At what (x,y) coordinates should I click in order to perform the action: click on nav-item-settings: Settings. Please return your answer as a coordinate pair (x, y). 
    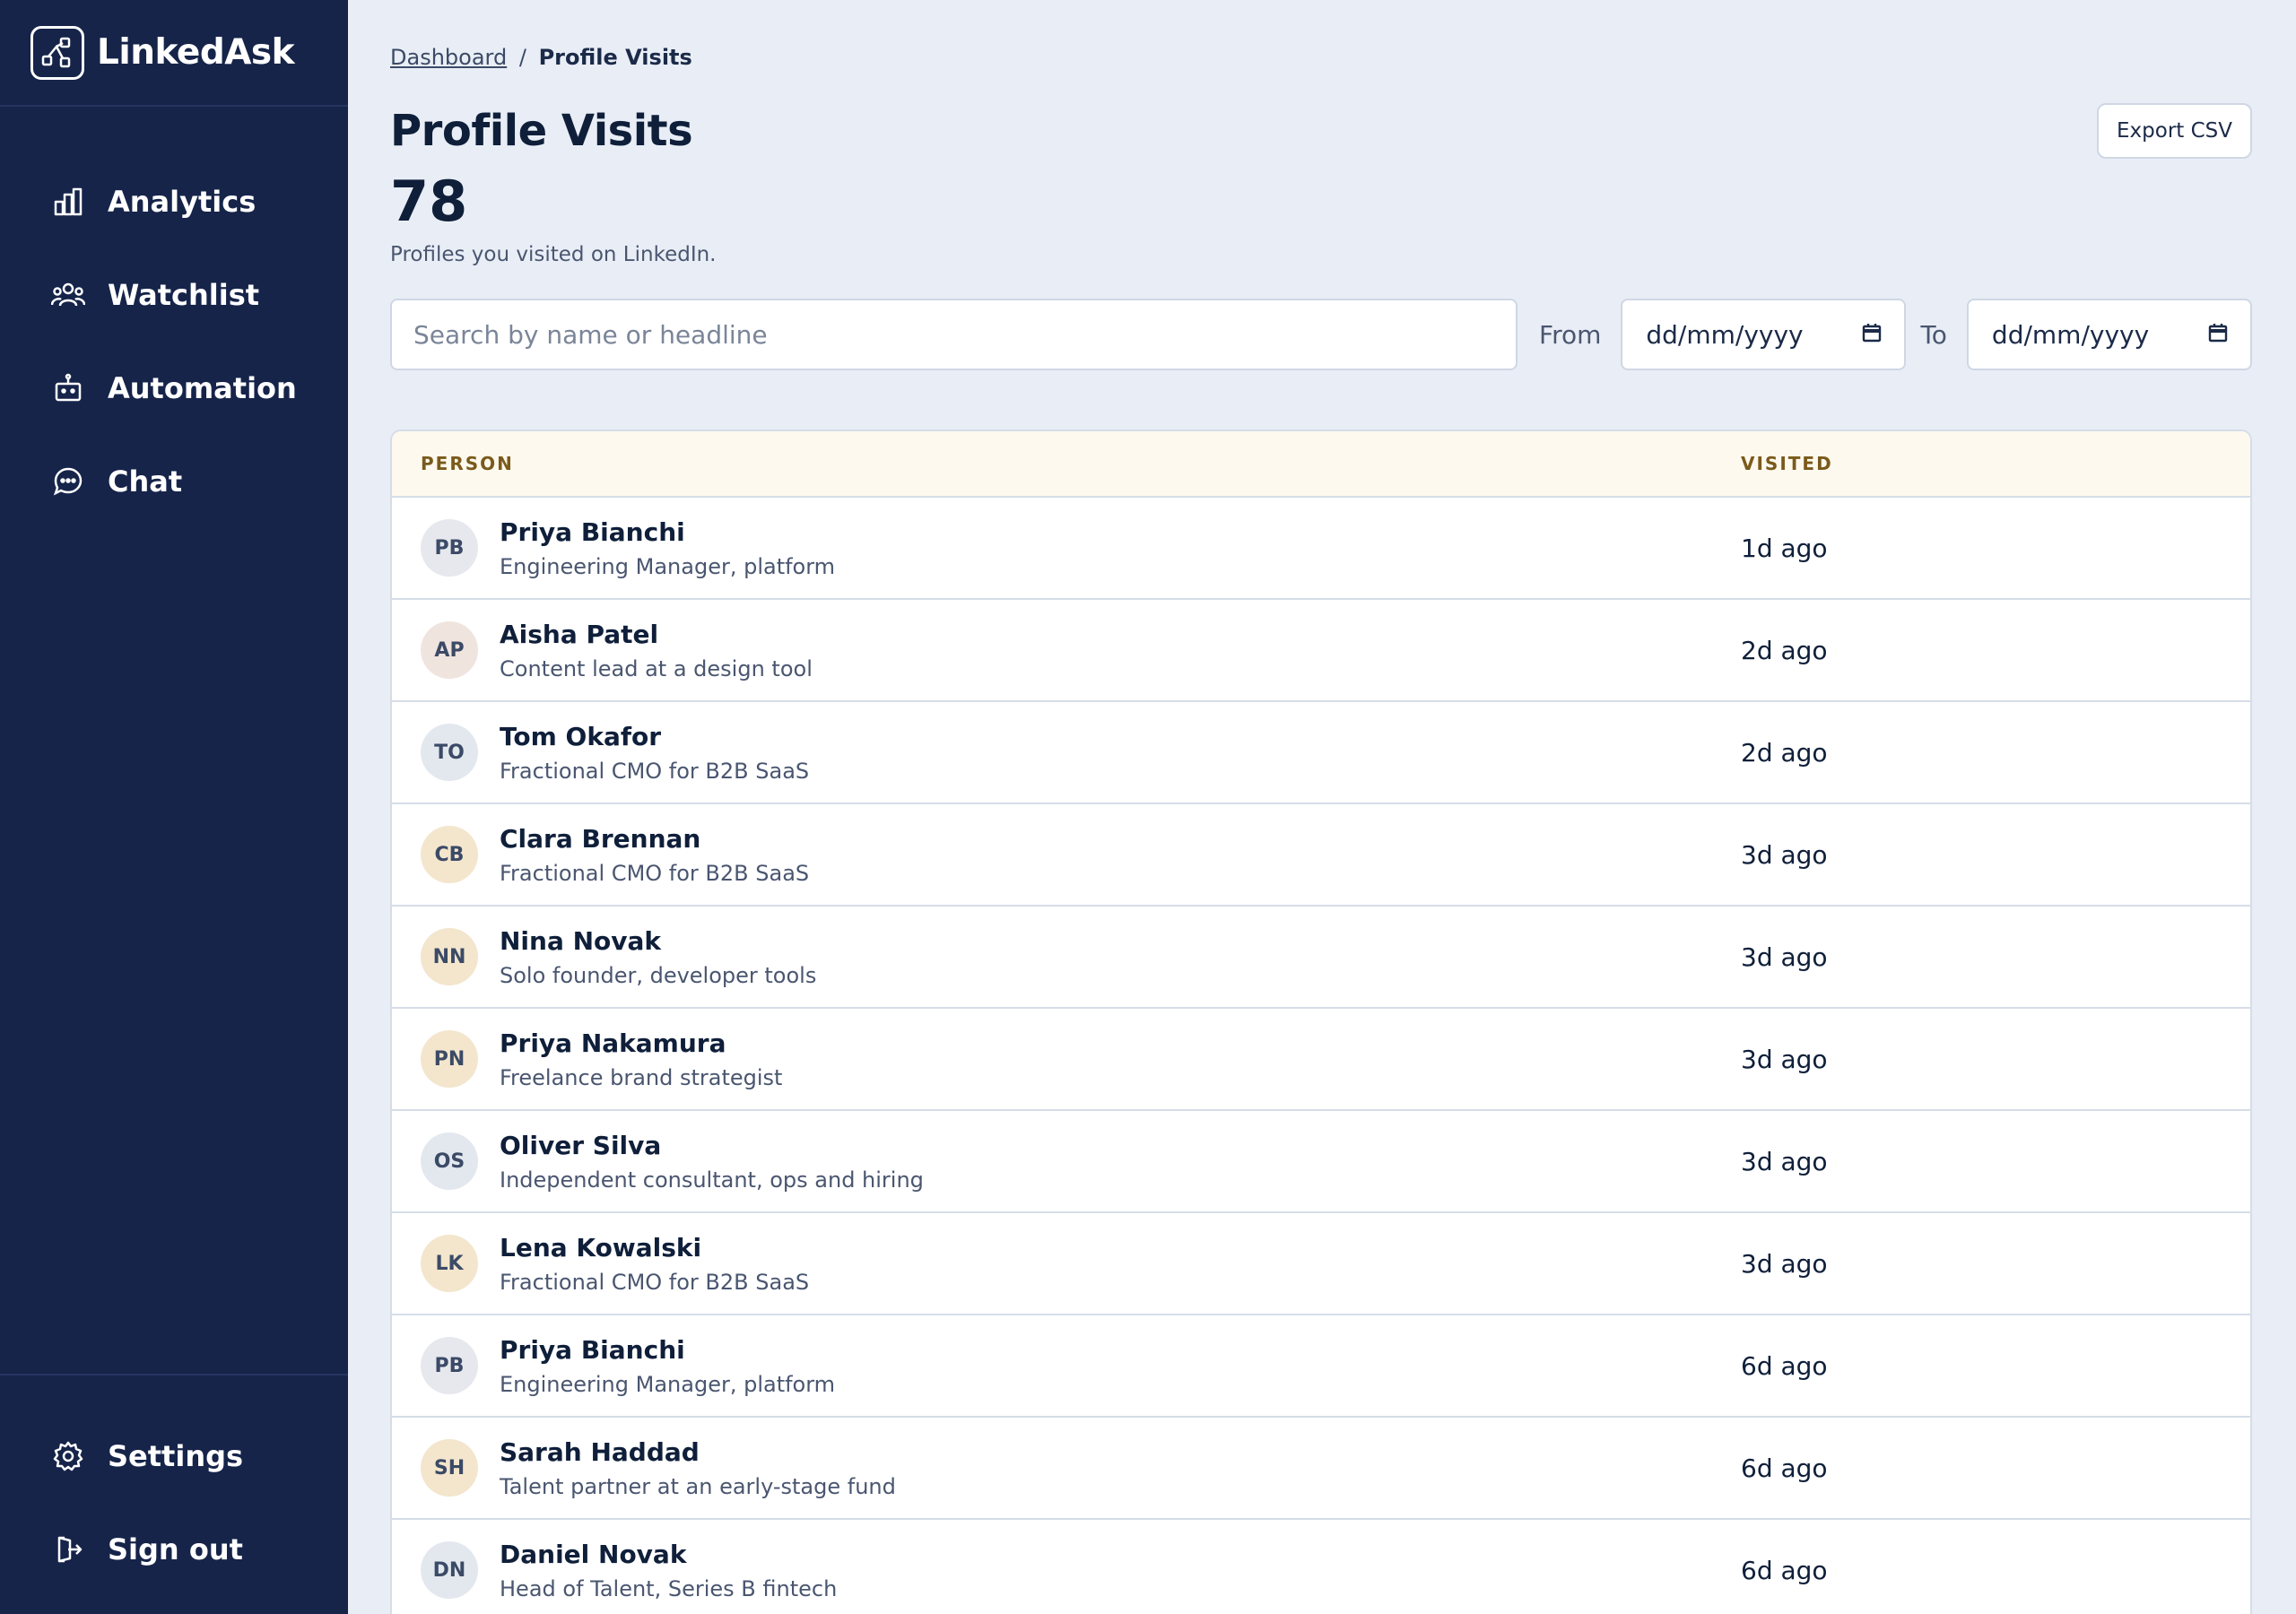
    Looking at the image, I should click on (174, 1456).